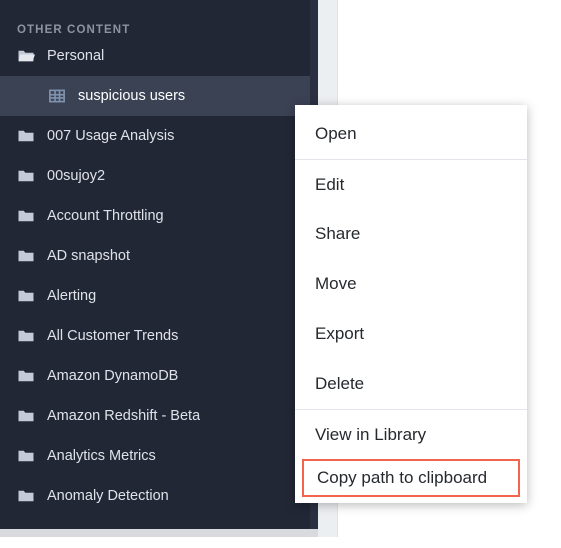 This screenshot has width=561, height=548. I want to click on sidebar-section-label: OTHER CONTENT, so click(74, 30).